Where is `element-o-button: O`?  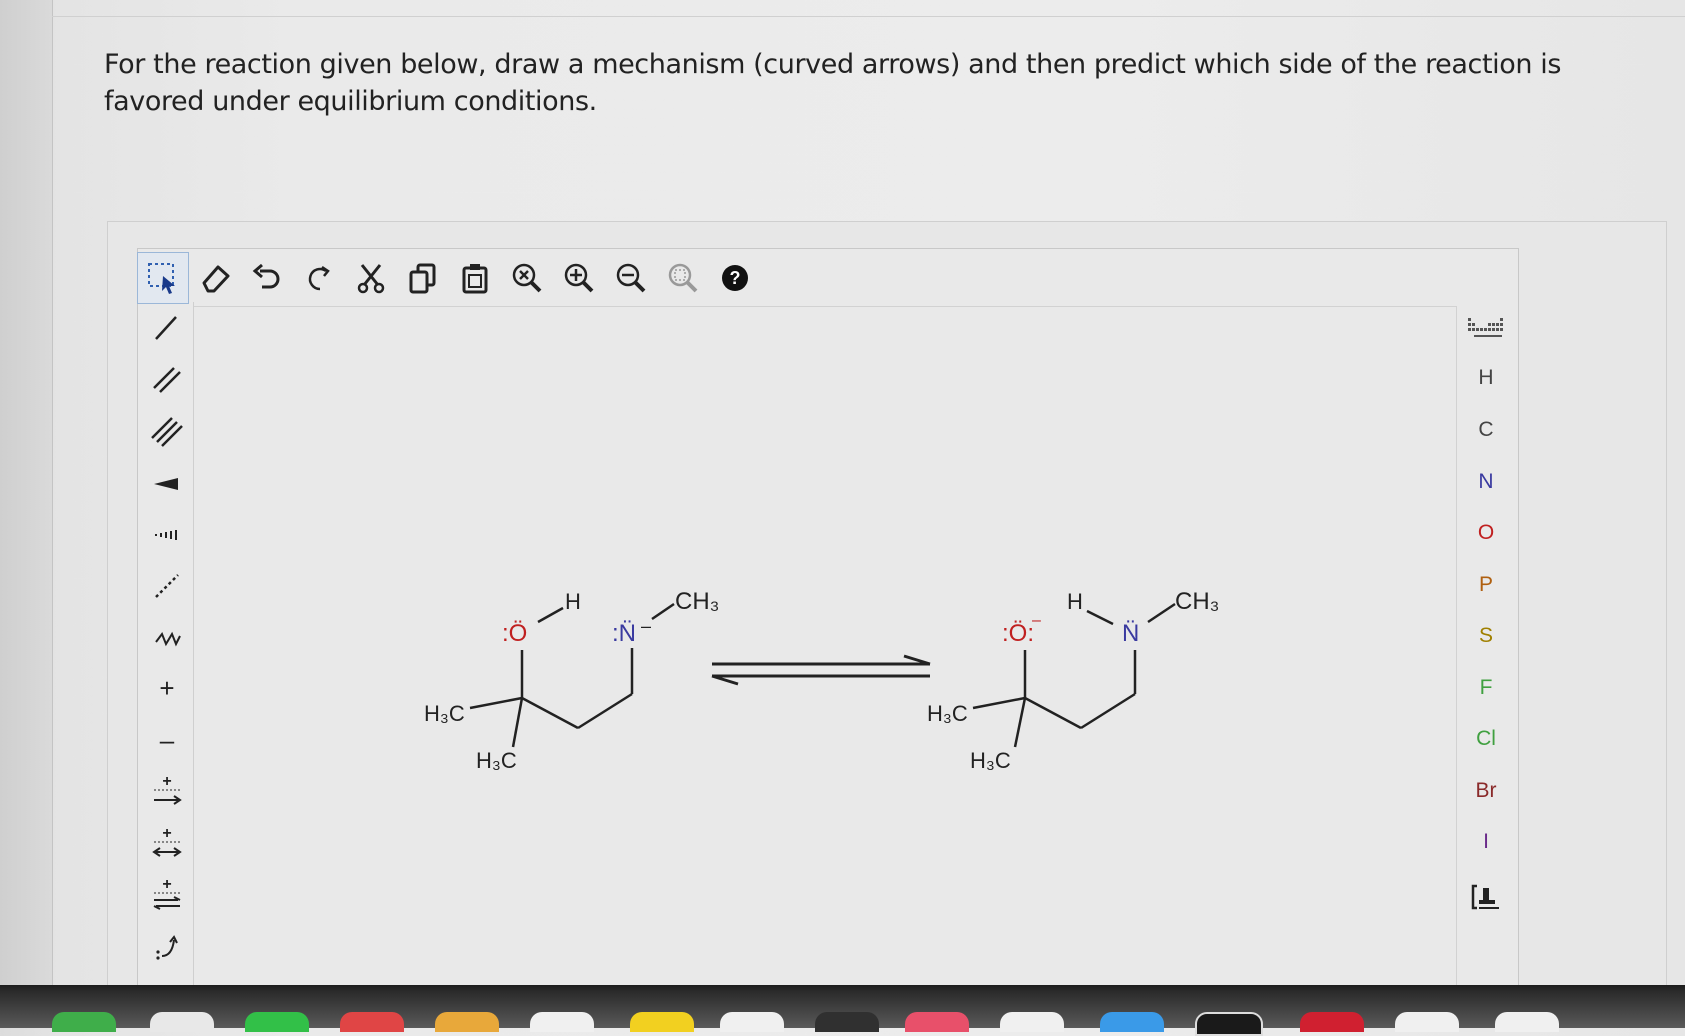
element-o-button: O is located at coordinates (1486, 533).